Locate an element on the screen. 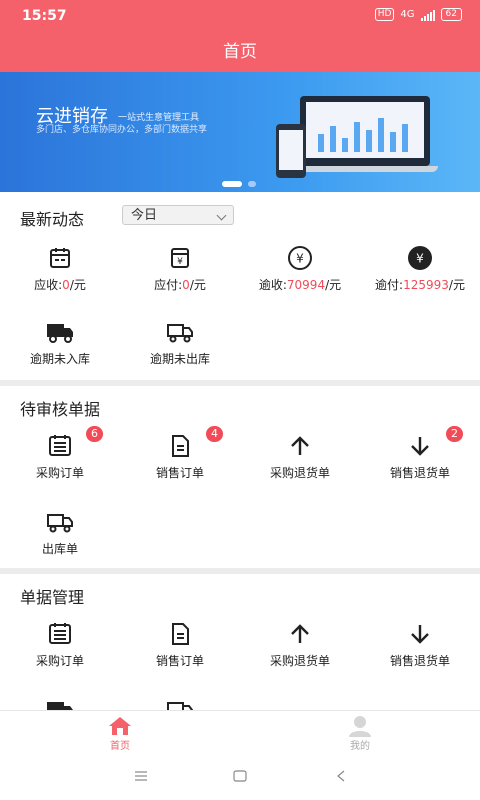 The height and width of the screenshot is (800, 480). docs-purchase-order: 采购订单 is located at coordinates (60, 644).